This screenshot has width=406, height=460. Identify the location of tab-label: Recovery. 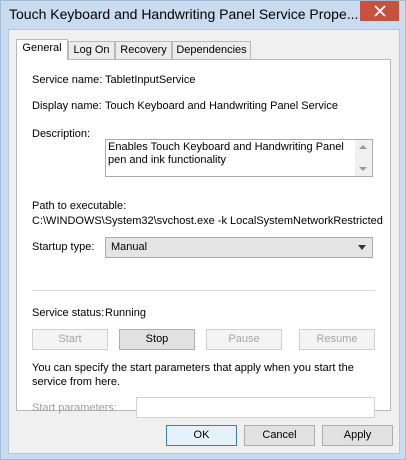
(143, 50).